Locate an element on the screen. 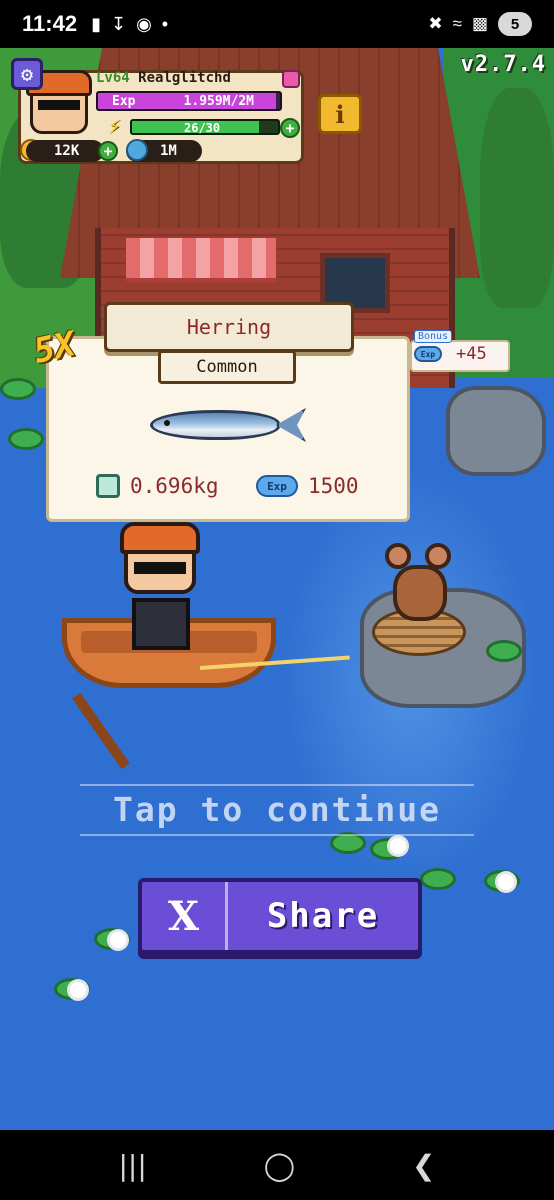 This screenshot has width=554, height=1200. status-time: 11:42 is located at coordinates (50, 23).